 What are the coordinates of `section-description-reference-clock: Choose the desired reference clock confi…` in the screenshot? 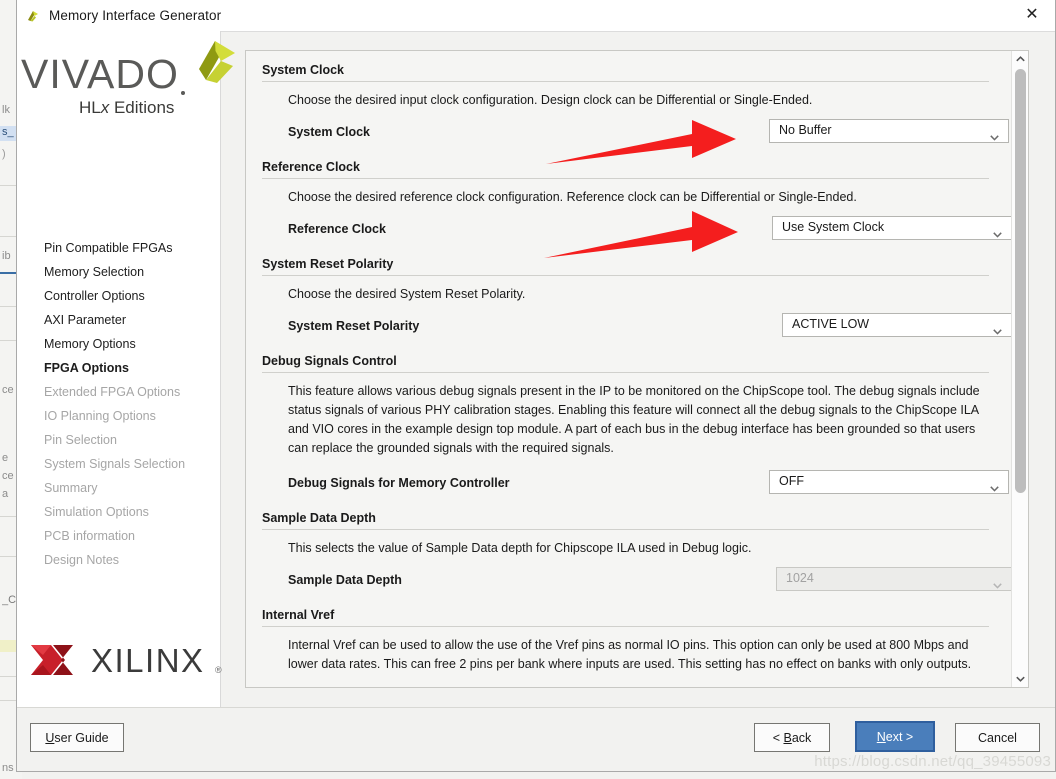 It's located at (572, 197).